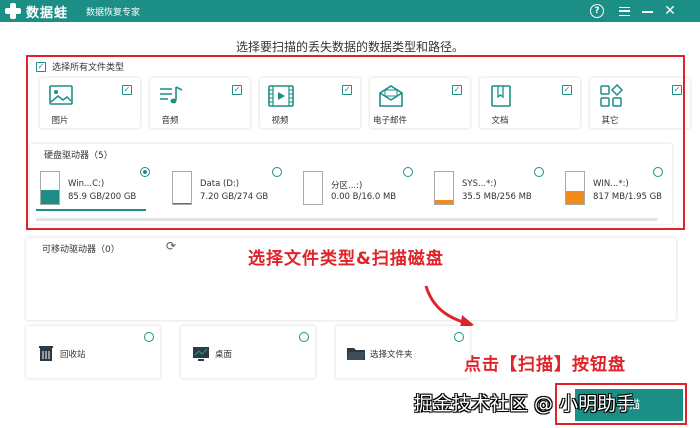  I want to click on removable-drive-title: 可移动驱动器（0）, so click(81, 250).